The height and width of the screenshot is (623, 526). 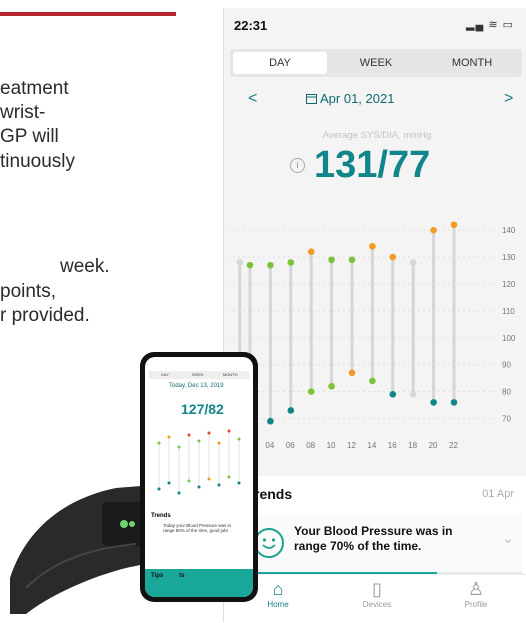 I want to click on background-text-line: GP will, so click(x=29, y=136).